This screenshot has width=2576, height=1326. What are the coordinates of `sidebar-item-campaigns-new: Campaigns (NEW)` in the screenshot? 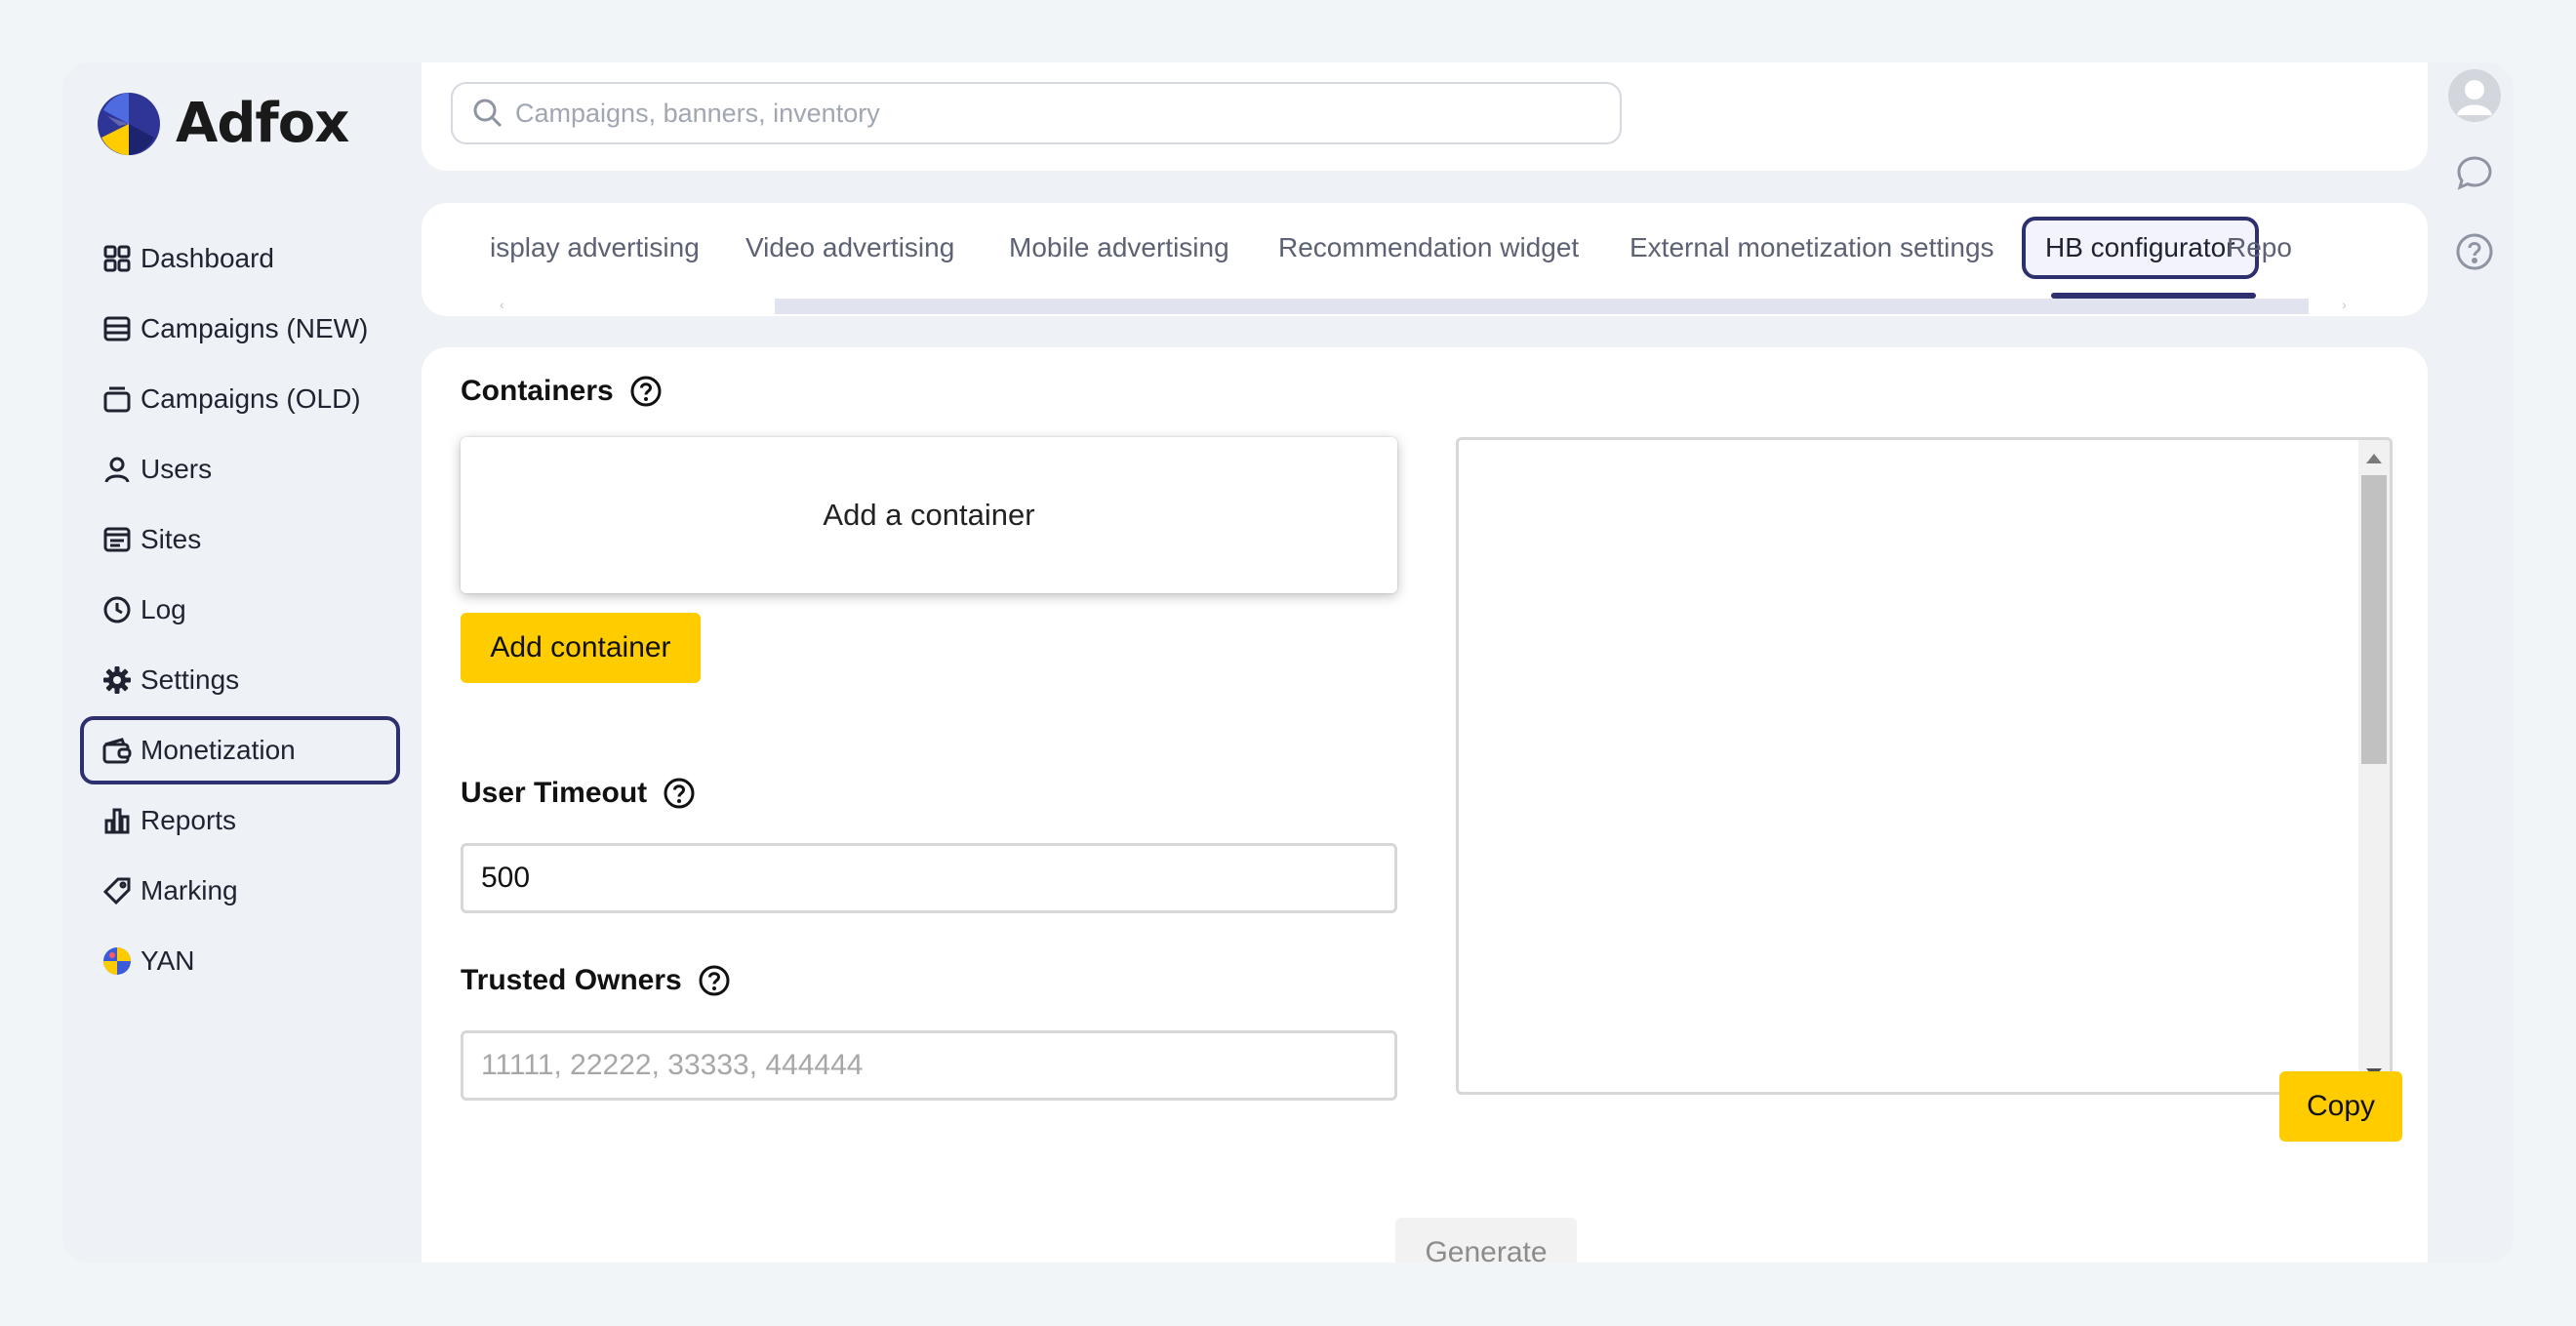 It's located at (240, 329).